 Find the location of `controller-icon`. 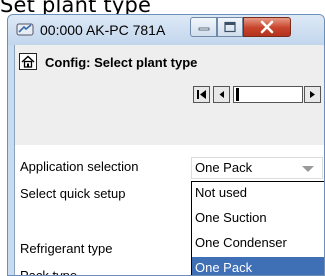

controller-icon is located at coordinates (25, 29).